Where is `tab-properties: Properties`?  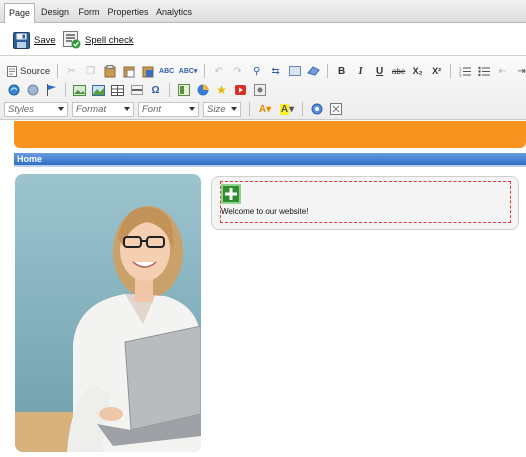 tab-properties: Properties is located at coordinates (128, 13).